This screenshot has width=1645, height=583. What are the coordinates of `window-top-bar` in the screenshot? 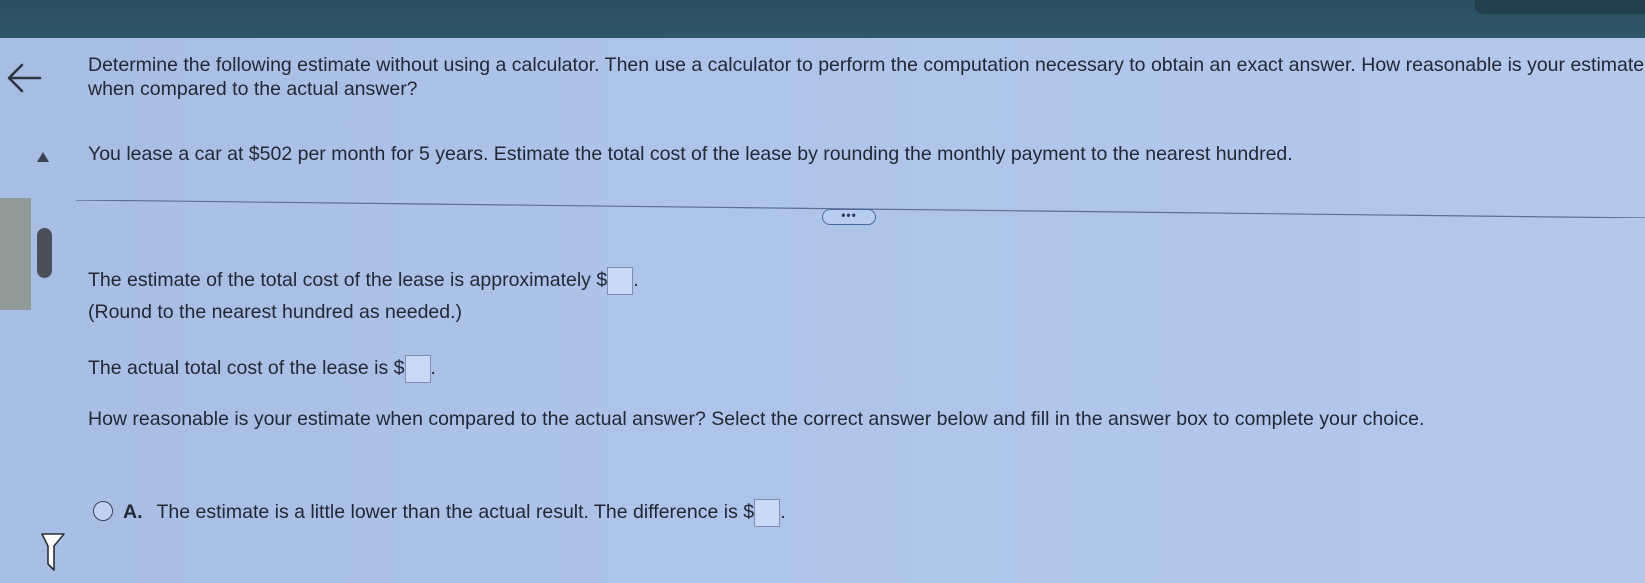 It's located at (822, 19).